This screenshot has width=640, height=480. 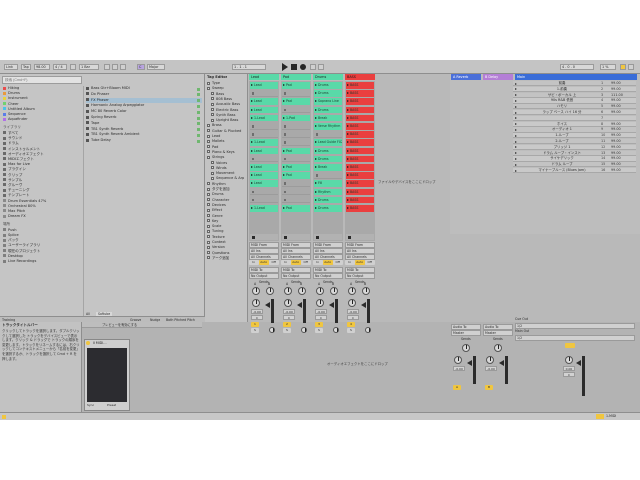 What do you see at coordinates (328, 101) in the screenshot?
I see `clip-slot: Soprano Line` at bounding box center [328, 101].